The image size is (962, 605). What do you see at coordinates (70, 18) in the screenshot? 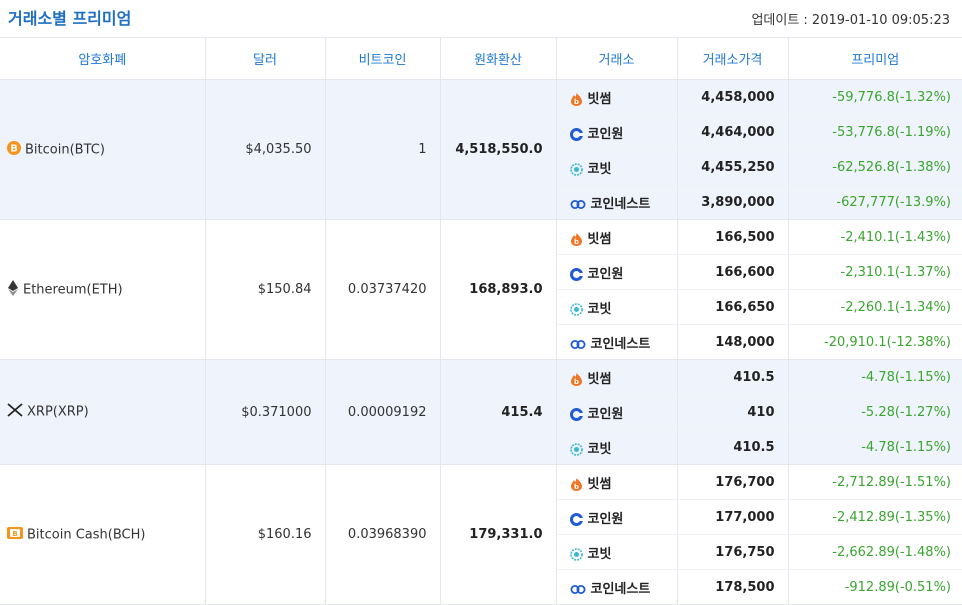
I see `page-title: 거래소별 프리미엄` at bounding box center [70, 18].